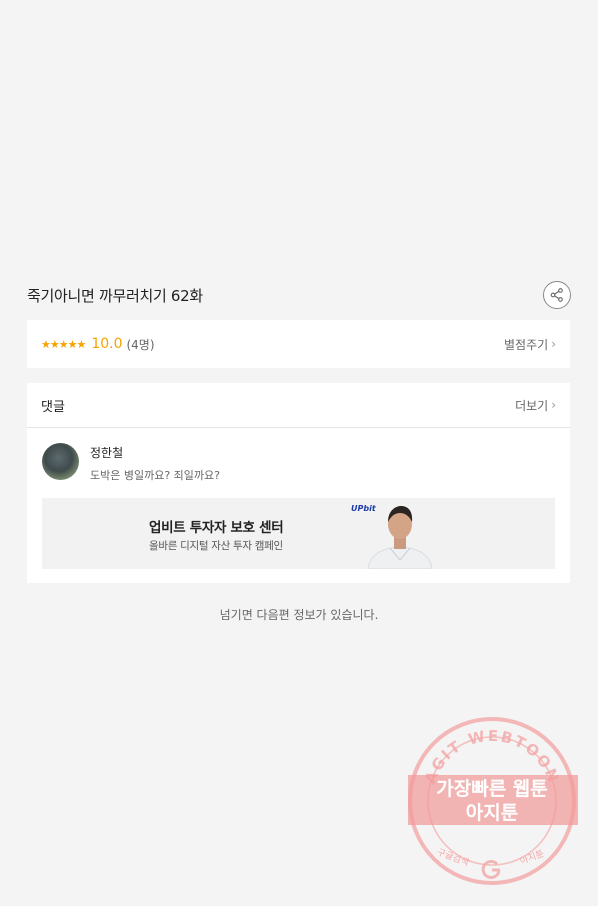  I want to click on google-icon, so click(491, 869).